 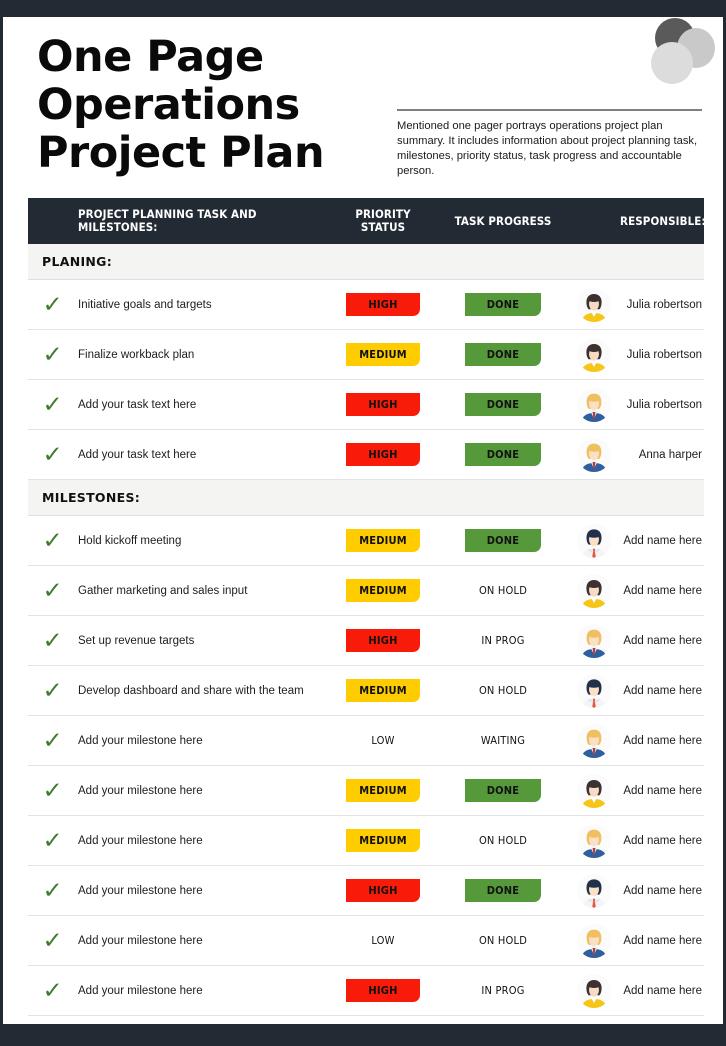 What do you see at coordinates (203, 591) in the screenshot?
I see `task-label: Gather marketing and sales input` at bounding box center [203, 591].